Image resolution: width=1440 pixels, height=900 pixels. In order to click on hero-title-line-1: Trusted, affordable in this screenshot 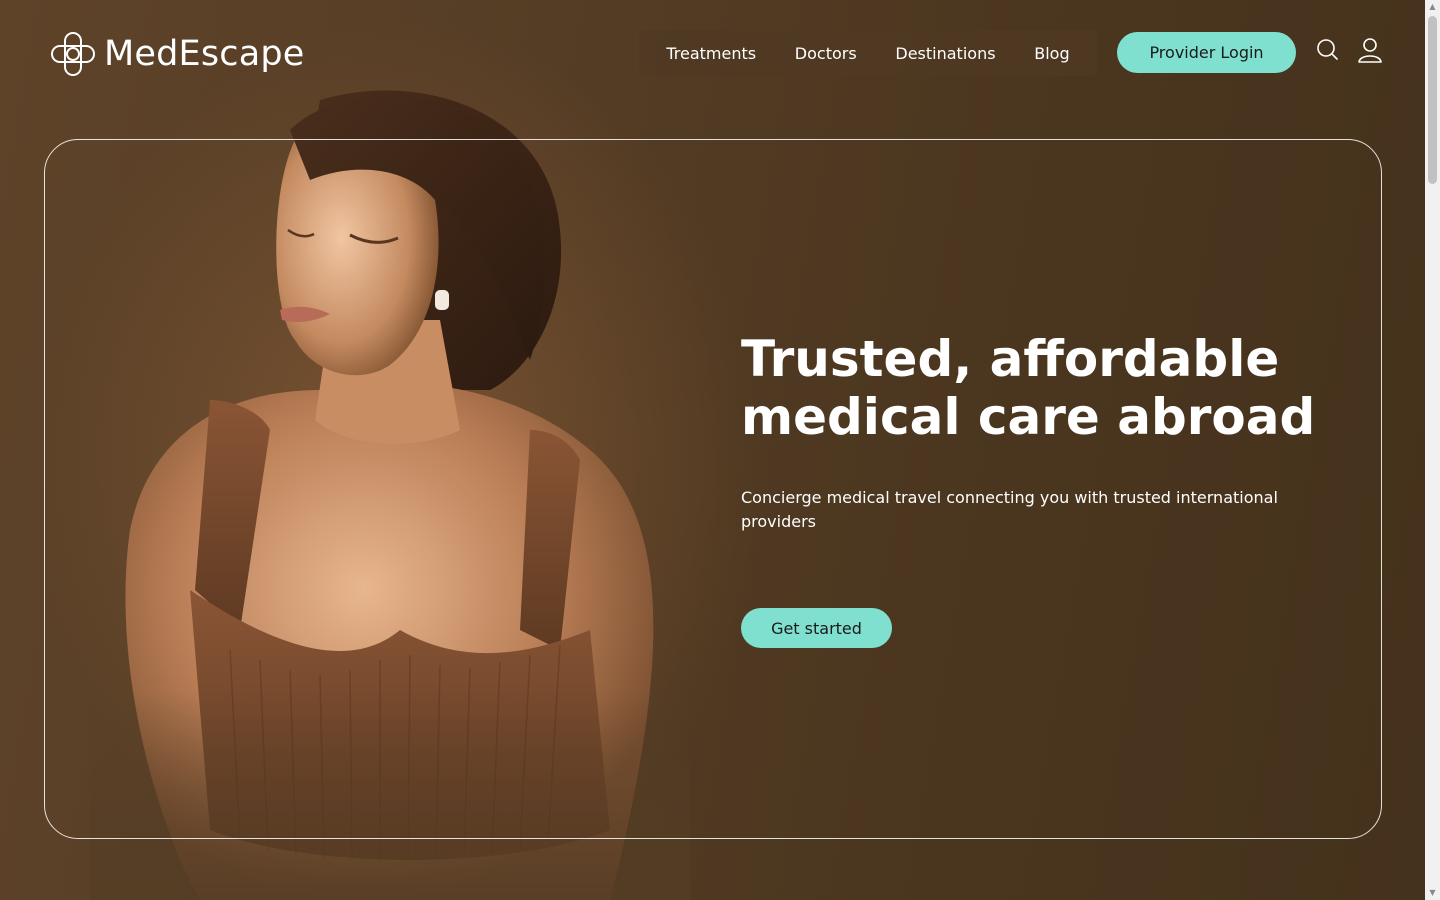, I will do `click(1010, 359)`.